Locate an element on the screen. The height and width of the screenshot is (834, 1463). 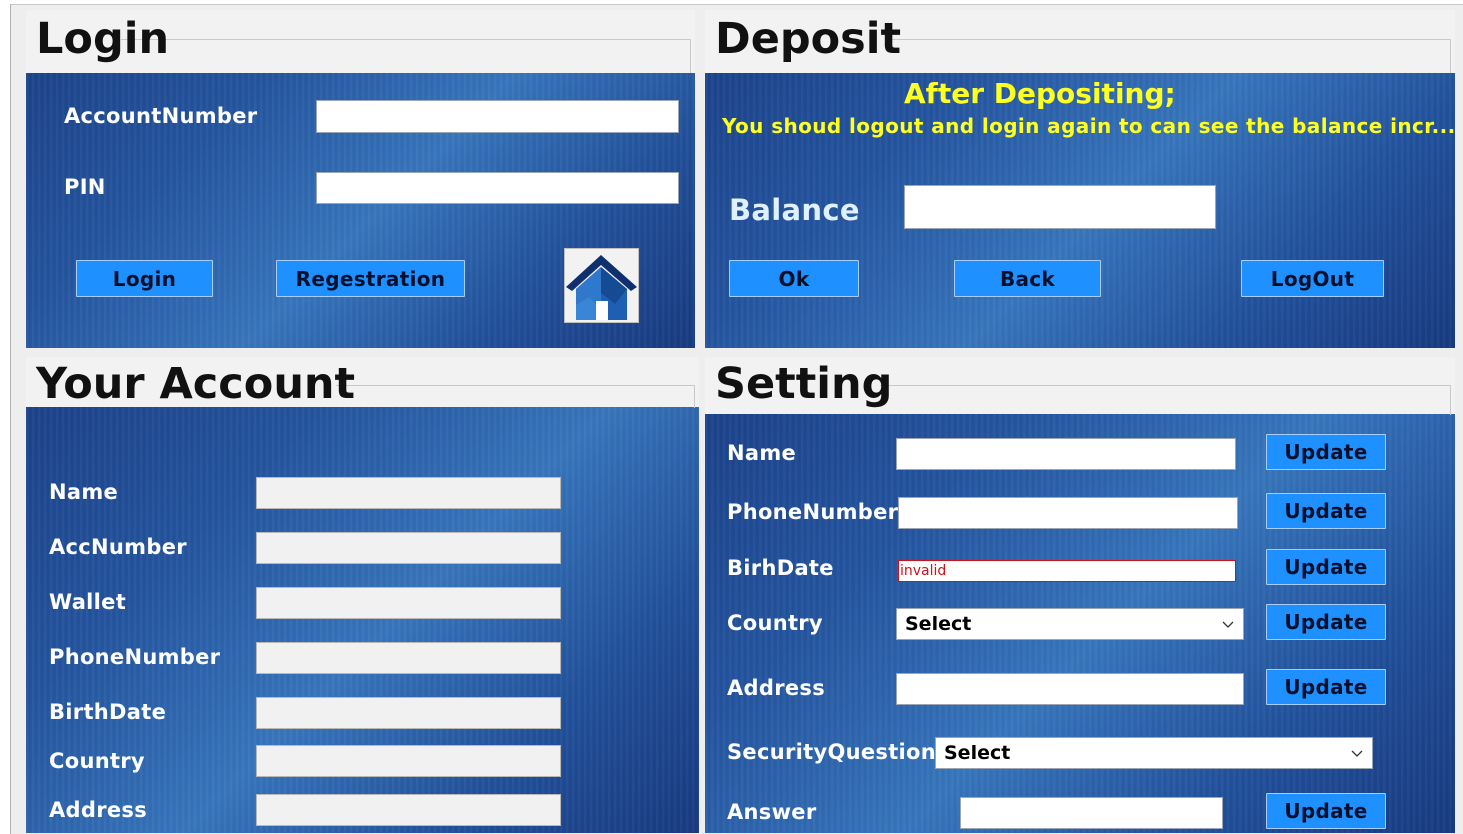
setting-birthdate-input: invalid is located at coordinates (1067, 571).